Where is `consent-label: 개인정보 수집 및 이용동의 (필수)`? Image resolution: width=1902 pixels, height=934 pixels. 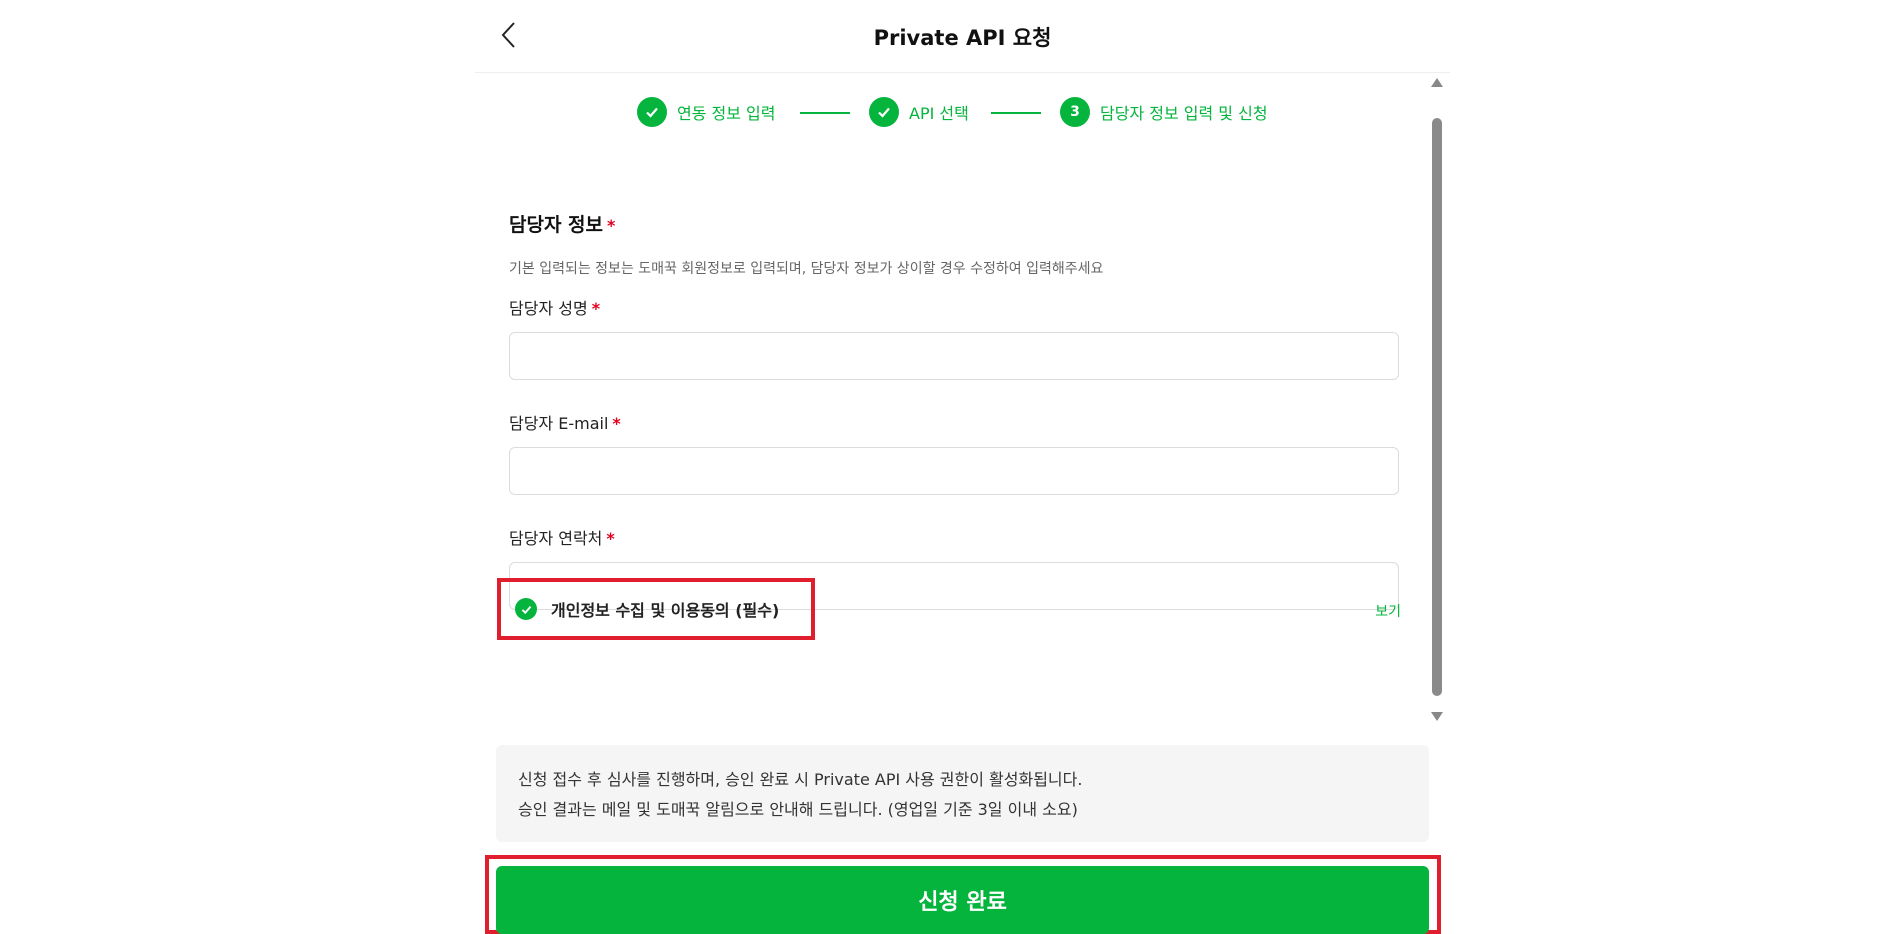
consent-label: 개인정보 수집 및 이용동의 (필수) is located at coordinates (665, 610).